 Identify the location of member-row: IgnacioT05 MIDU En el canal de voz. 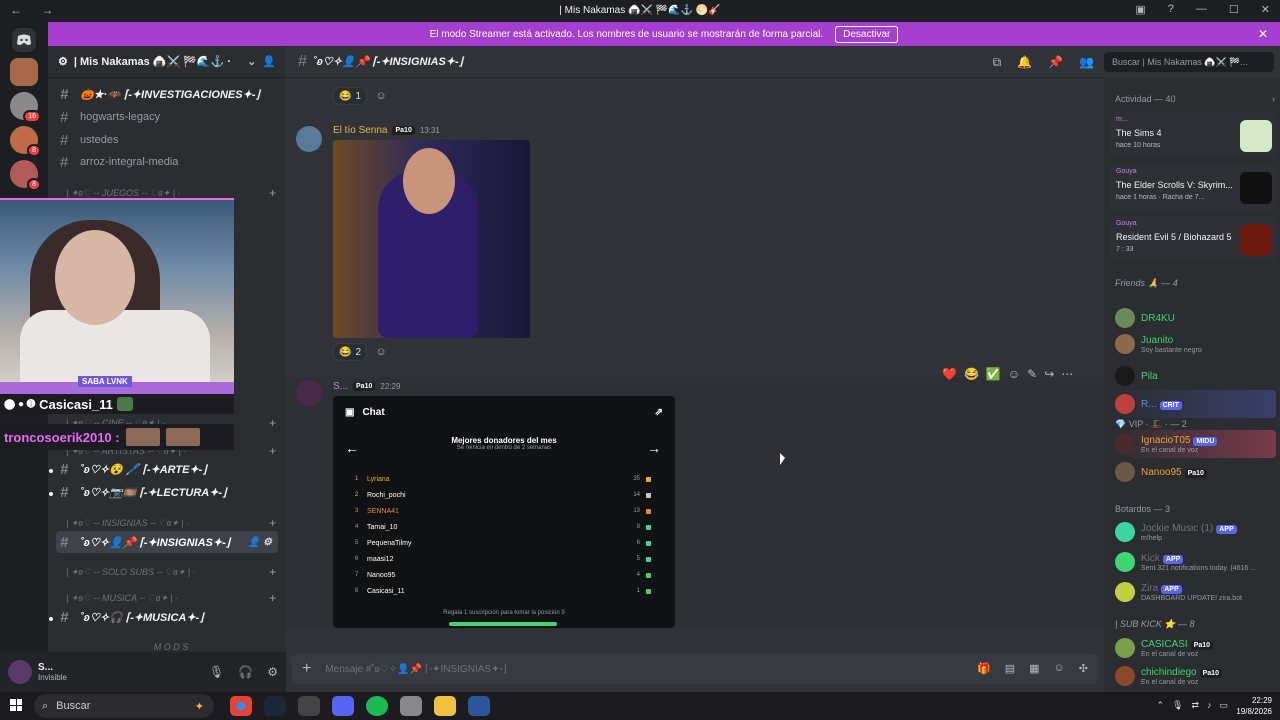
(1193, 444).